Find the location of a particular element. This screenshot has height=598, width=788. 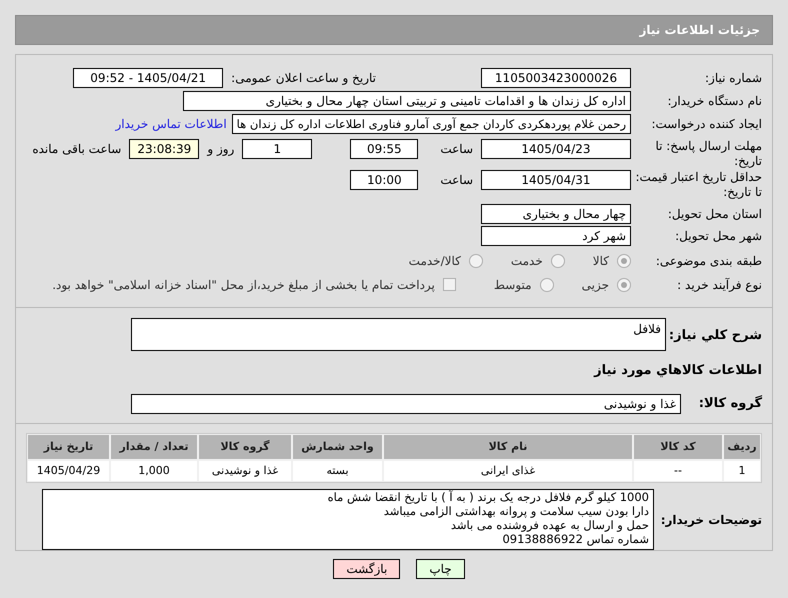

field-label: نوع فرآیند خرید : is located at coordinates (719, 285).